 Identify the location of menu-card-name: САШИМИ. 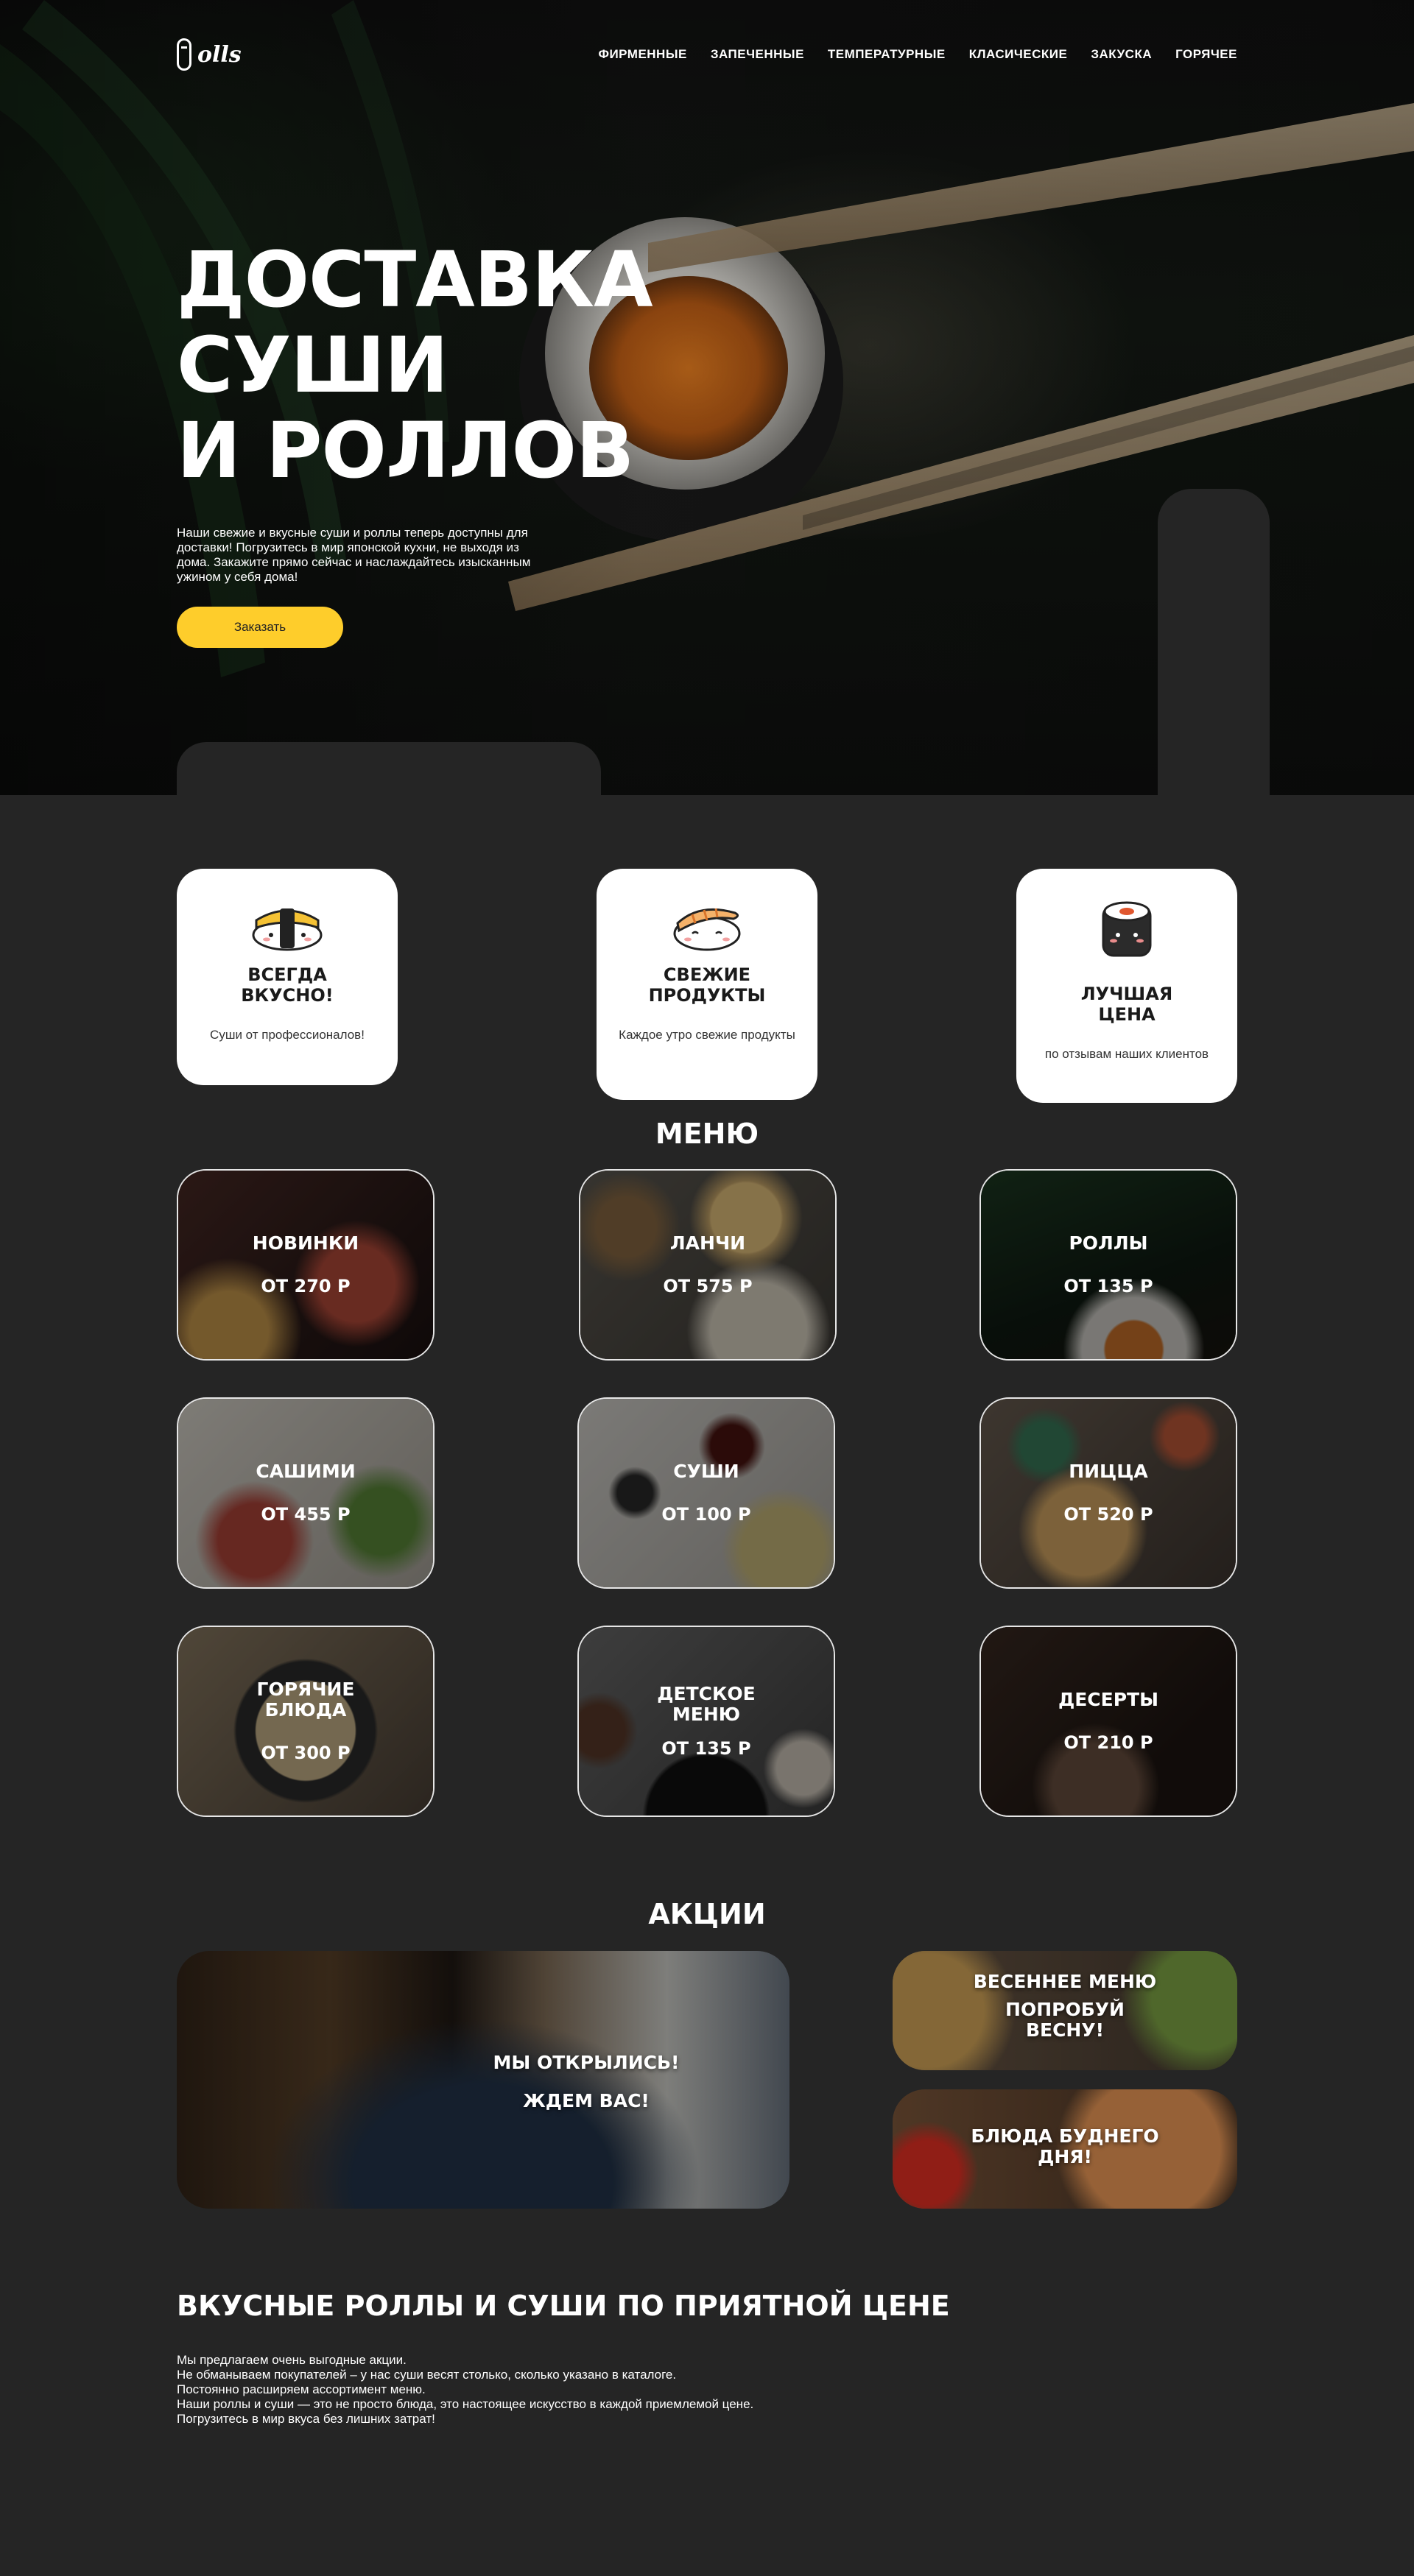
(305, 1471).